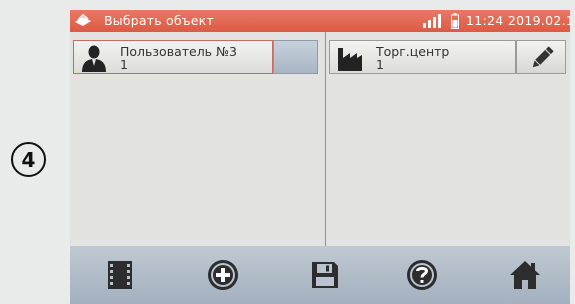 The width and height of the screenshot is (575, 304). What do you see at coordinates (28, 159) in the screenshot?
I see `step-marker: 4` at bounding box center [28, 159].